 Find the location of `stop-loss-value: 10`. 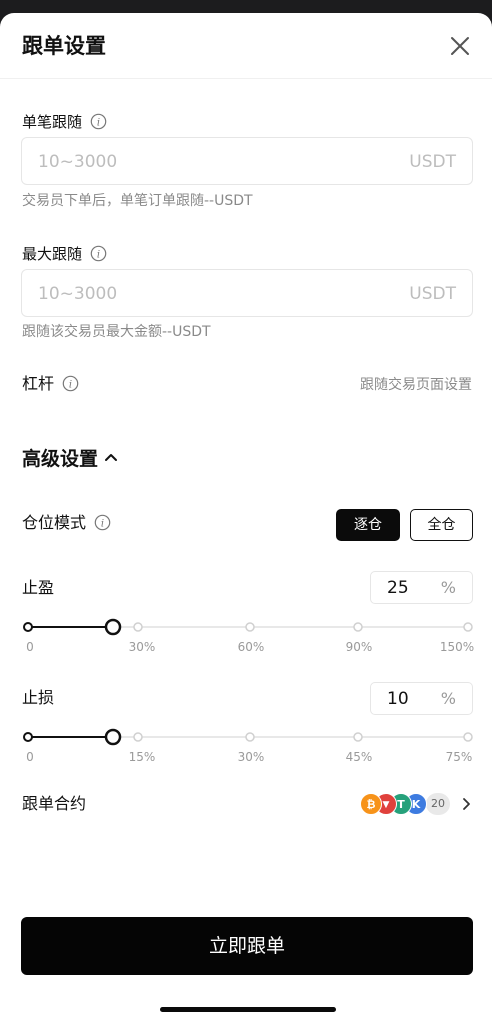

stop-loss-value: 10 is located at coordinates (398, 699).